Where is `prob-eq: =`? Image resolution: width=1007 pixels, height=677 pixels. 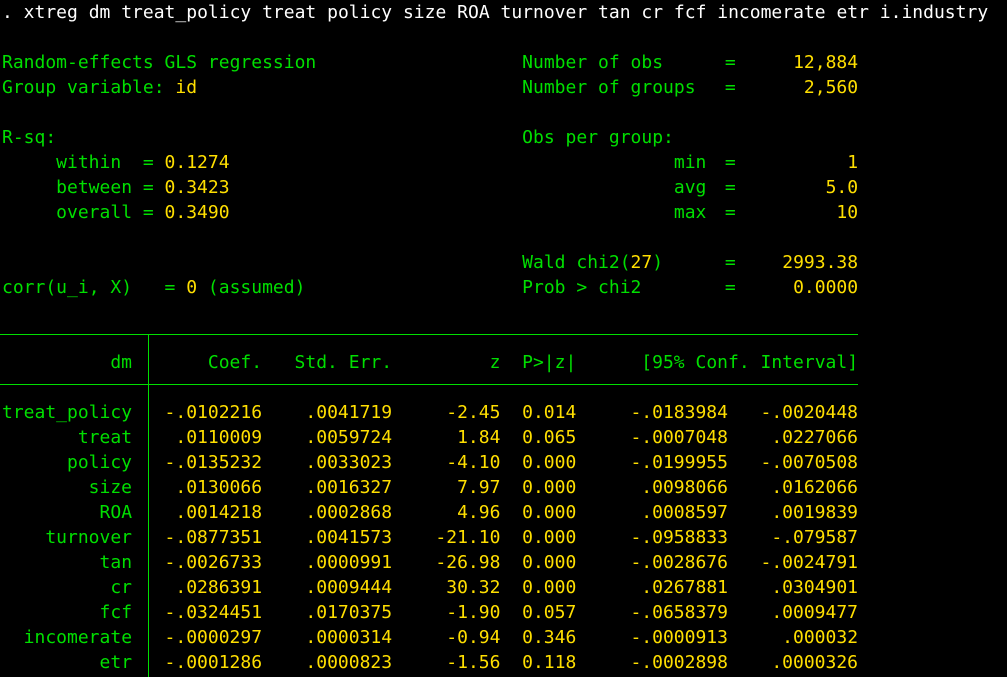 prob-eq: = is located at coordinates (730, 287).